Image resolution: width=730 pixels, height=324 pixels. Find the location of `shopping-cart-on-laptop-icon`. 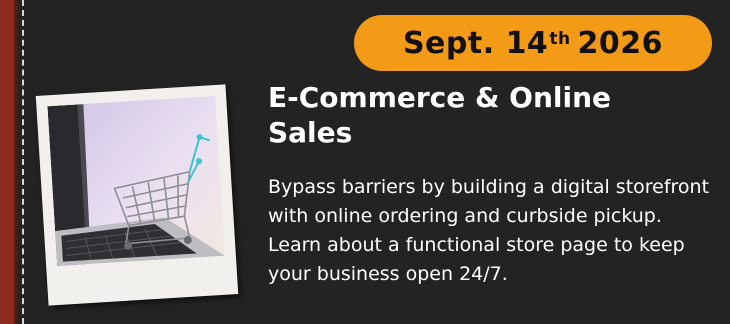

shopping-cart-on-laptop-icon is located at coordinates (136, 181).